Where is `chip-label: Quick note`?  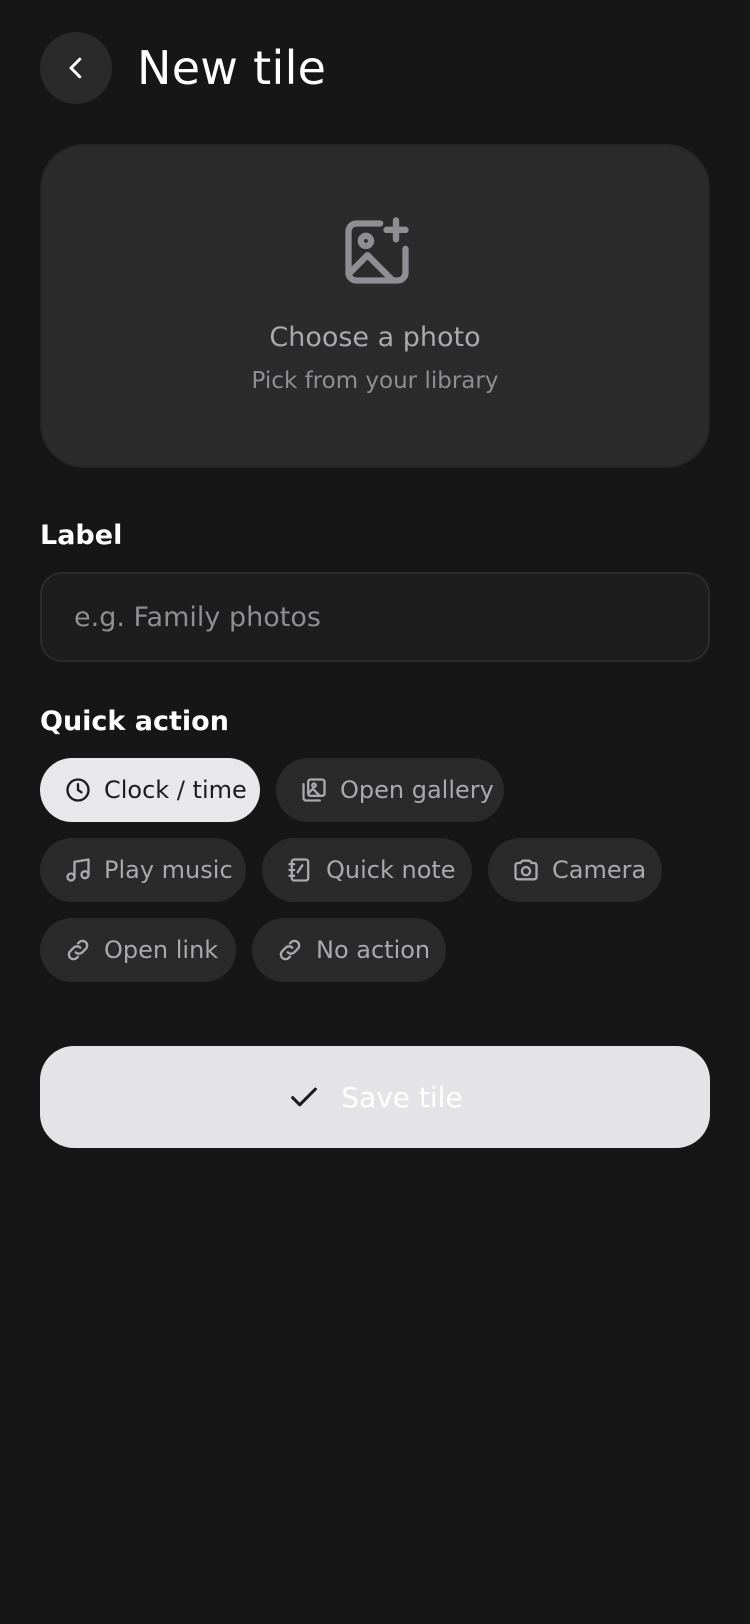 chip-label: Quick note is located at coordinates (391, 870).